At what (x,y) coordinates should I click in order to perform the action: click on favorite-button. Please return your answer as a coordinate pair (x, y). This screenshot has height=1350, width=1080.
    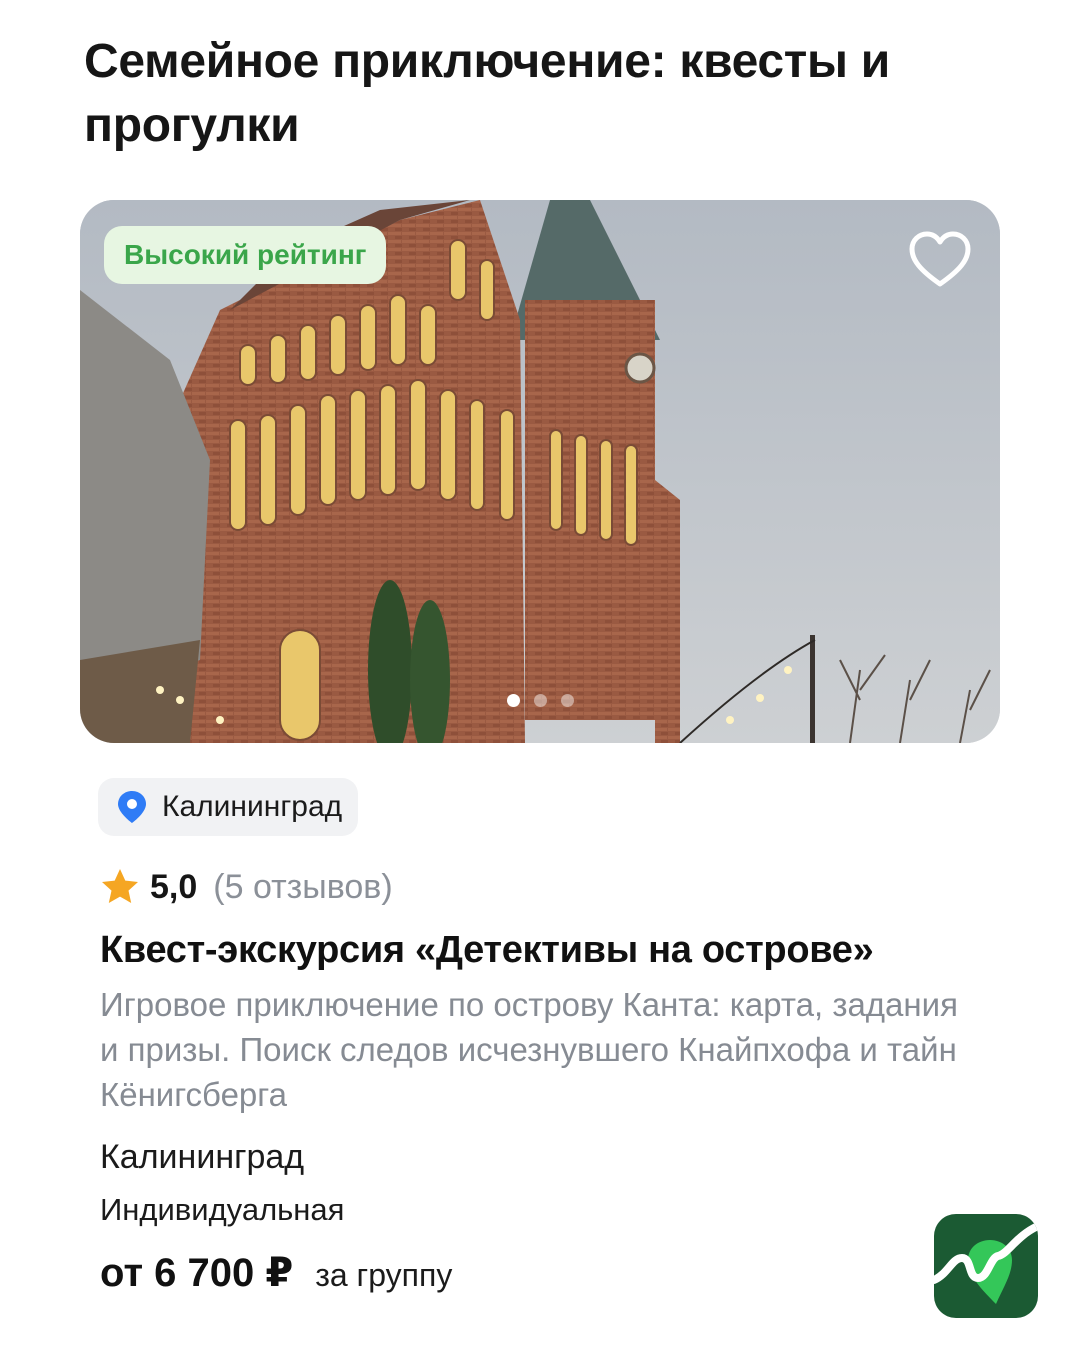
    Looking at the image, I should click on (940, 260).